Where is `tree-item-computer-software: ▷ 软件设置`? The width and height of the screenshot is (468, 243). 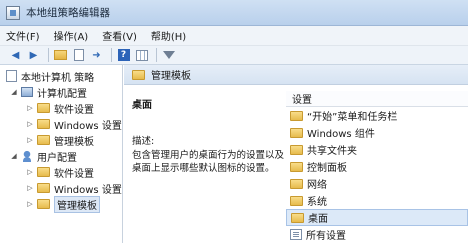 tree-item-computer-software: ▷ 软件设置 is located at coordinates (60, 108).